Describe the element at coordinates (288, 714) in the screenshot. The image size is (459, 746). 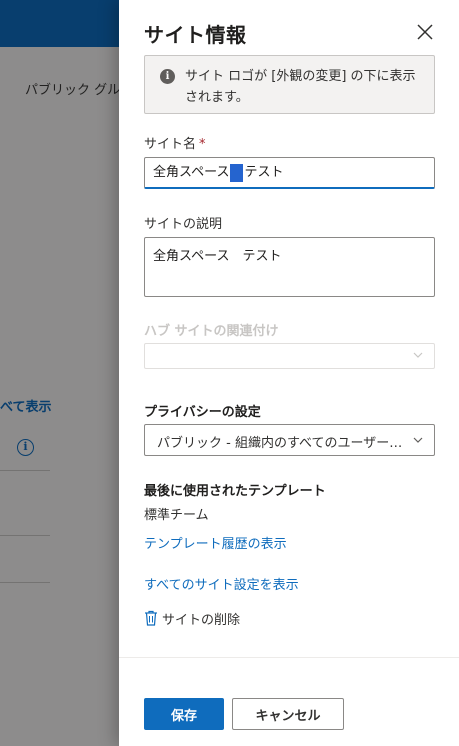
I see `cancel-button: キャンセル` at that location.